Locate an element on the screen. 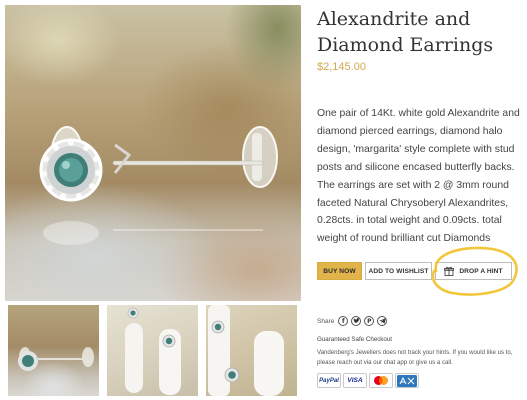  twitter-icon is located at coordinates (356, 321).